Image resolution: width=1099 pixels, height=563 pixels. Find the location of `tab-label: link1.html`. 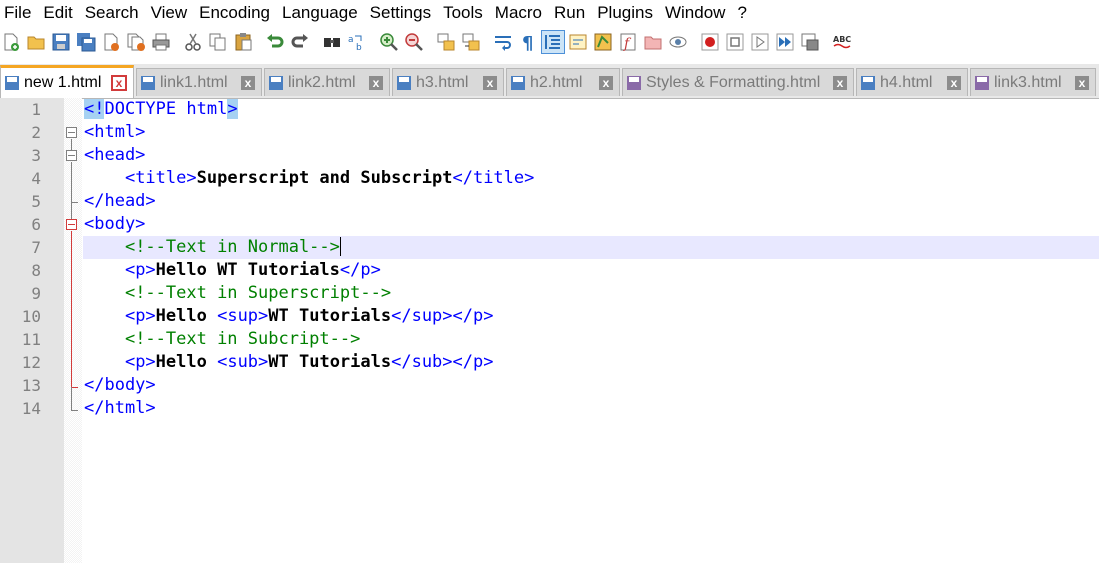

tab-label: link1.html is located at coordinates (194, 82).